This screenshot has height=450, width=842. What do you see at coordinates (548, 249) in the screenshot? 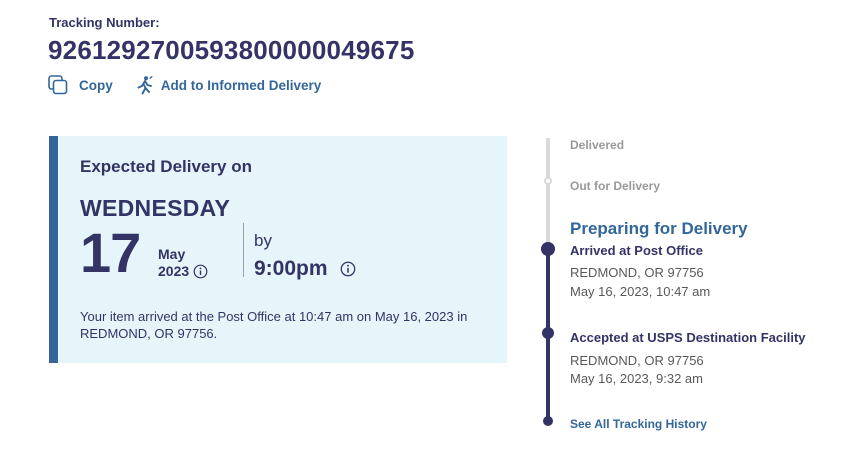
I see `timeline-dot-current` at bounding box center [548, 249].